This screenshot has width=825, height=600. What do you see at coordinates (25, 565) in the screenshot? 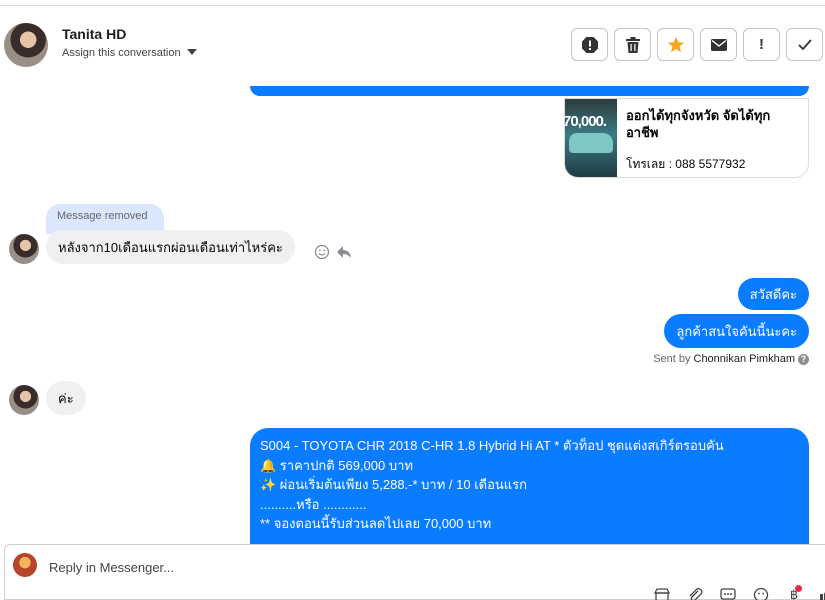
I see `page-avatar` at bounding box center [25, 565].